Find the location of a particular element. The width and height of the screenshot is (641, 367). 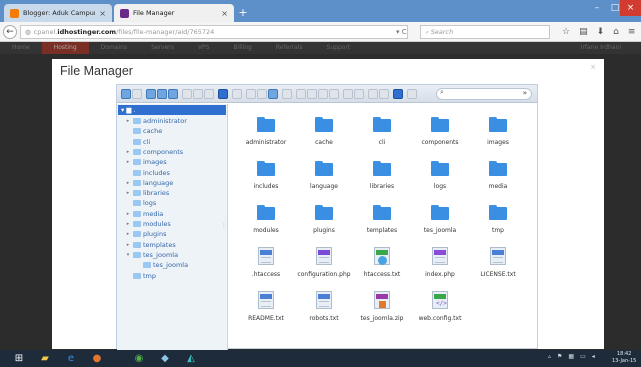

close-window-button: × is located at coordinates (630, 8).